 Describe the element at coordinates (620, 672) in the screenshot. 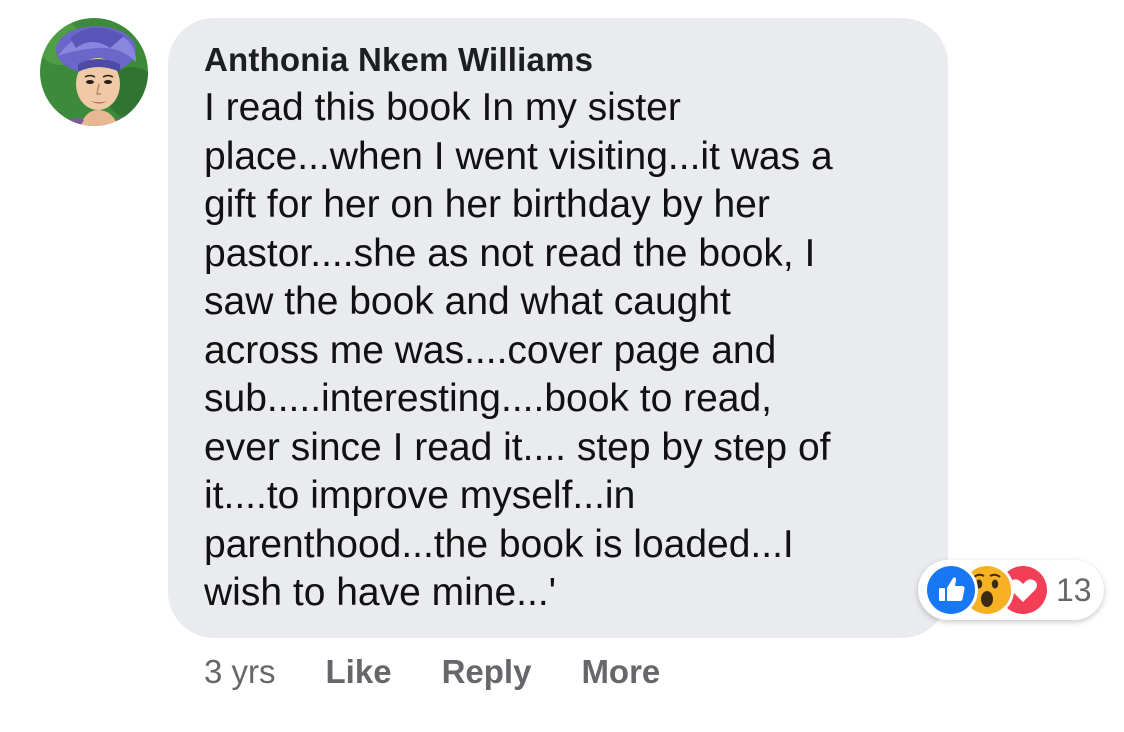

I see `more-button: More` at that location.